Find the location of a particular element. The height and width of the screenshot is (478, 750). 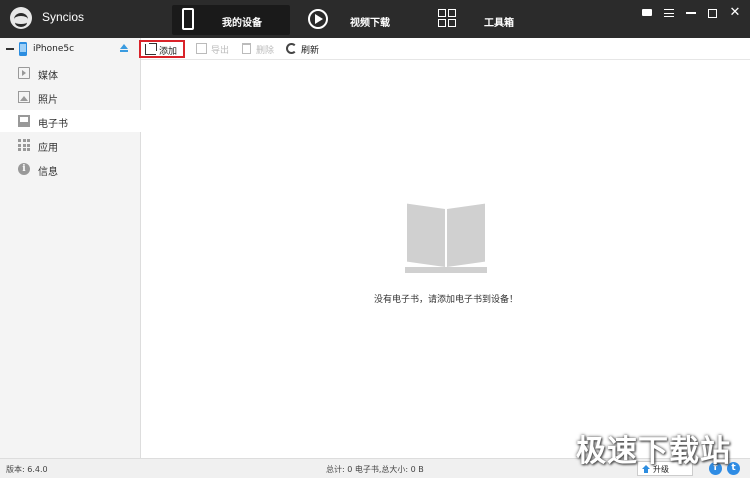

menu-icon is located at coordinates (669, 13).